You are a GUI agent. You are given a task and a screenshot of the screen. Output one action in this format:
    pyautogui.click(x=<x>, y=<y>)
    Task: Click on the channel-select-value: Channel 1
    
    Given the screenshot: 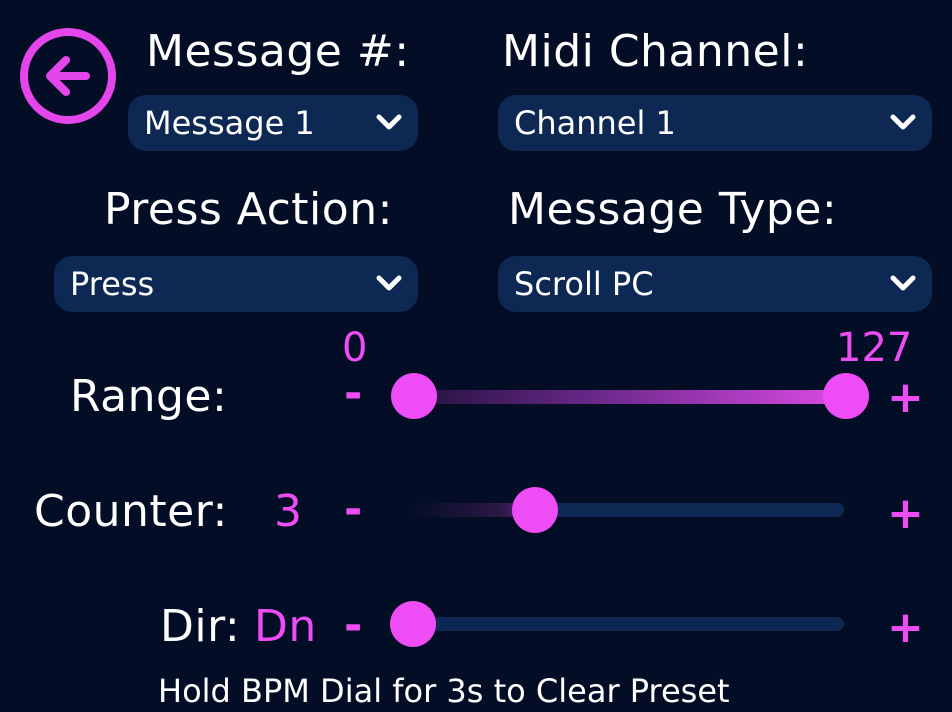 What is the action you would take?
    pyautogui.click(x=595, y=123)
    